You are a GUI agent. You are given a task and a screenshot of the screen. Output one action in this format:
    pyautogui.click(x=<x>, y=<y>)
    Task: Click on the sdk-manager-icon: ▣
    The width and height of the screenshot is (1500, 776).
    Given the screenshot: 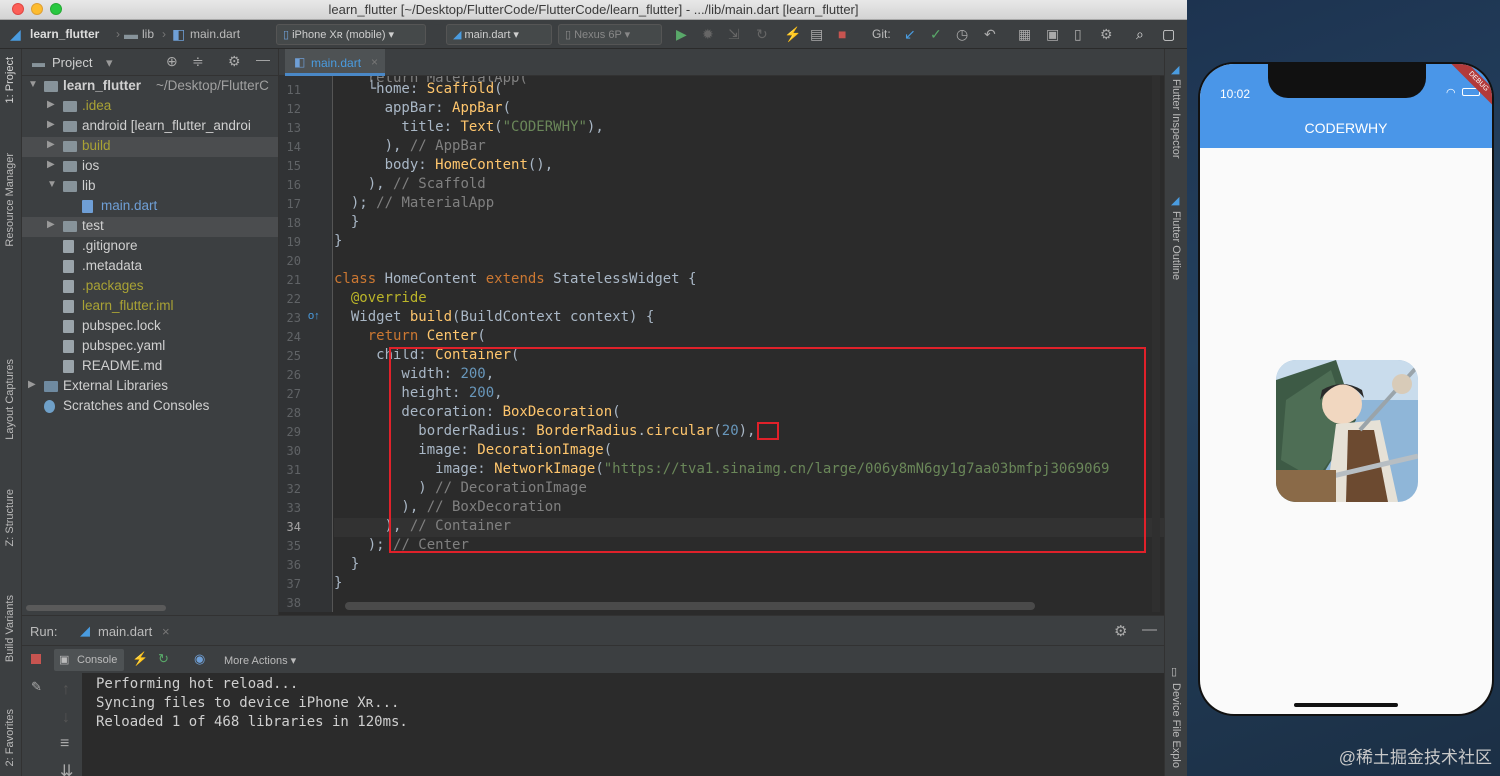 What is the action you would take?
    pyautogui.click(x=1052, y=34)
    